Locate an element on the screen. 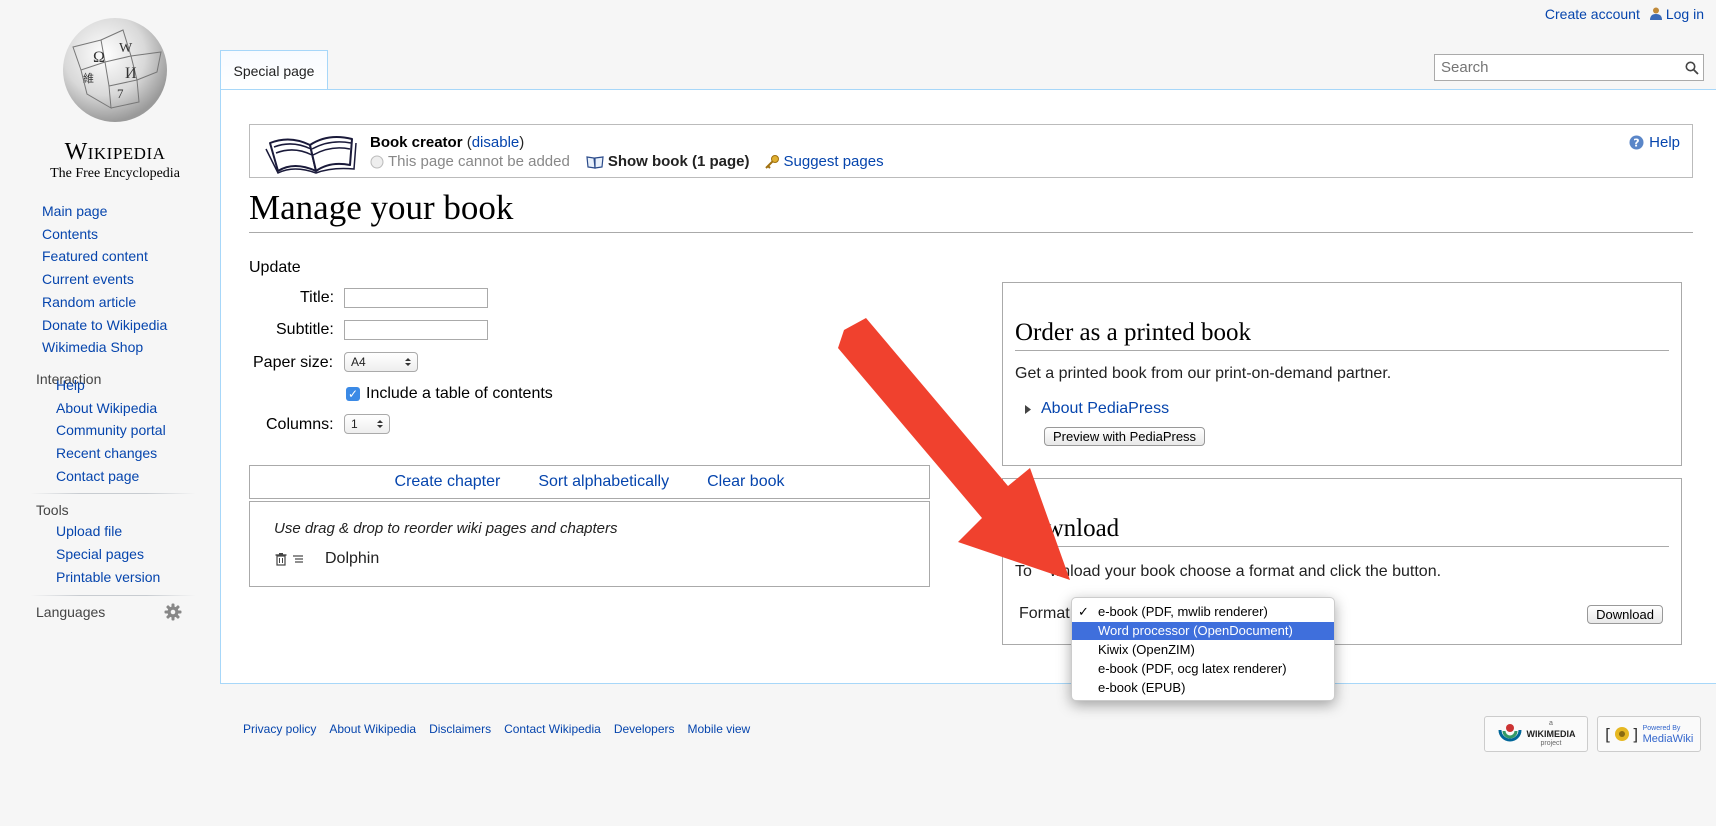  svg-text: Ω is located at coordinates (99, 57).